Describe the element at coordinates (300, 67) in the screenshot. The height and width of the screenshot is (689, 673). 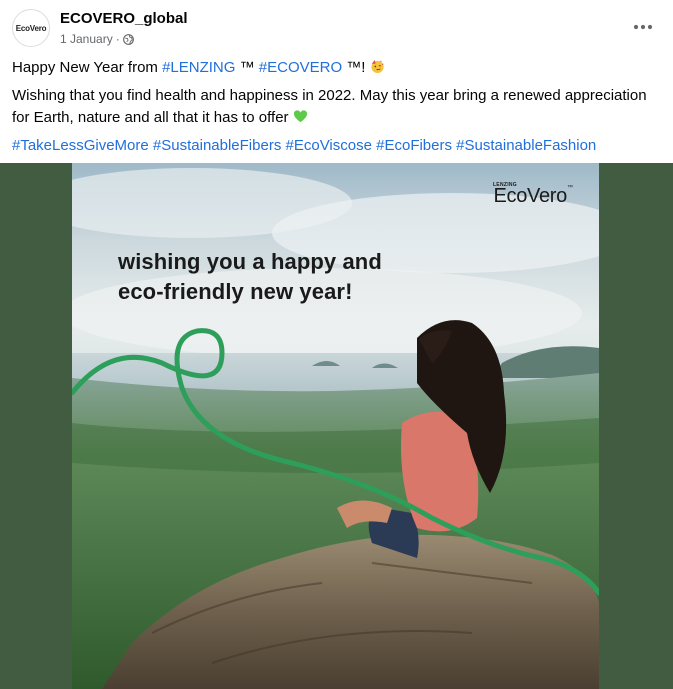
I see `hashtag-ecovero-link: #ECOVERO` at that location.